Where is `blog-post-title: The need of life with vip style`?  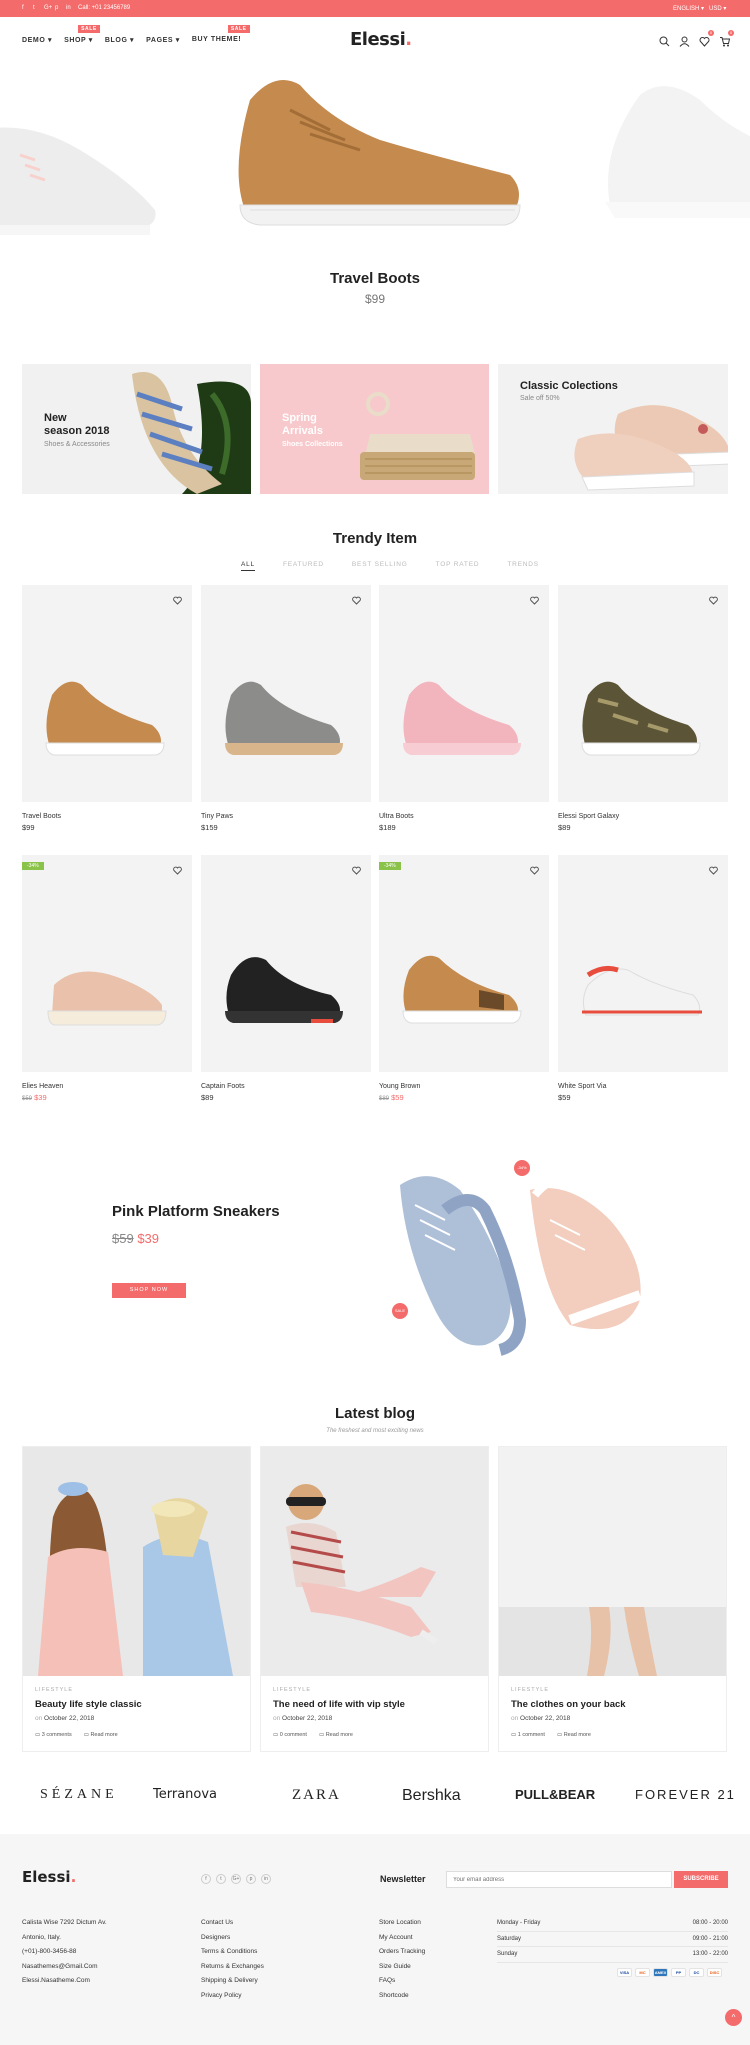 blog-post-title: The need of life with vip style is located at coordinates (339, 1704).